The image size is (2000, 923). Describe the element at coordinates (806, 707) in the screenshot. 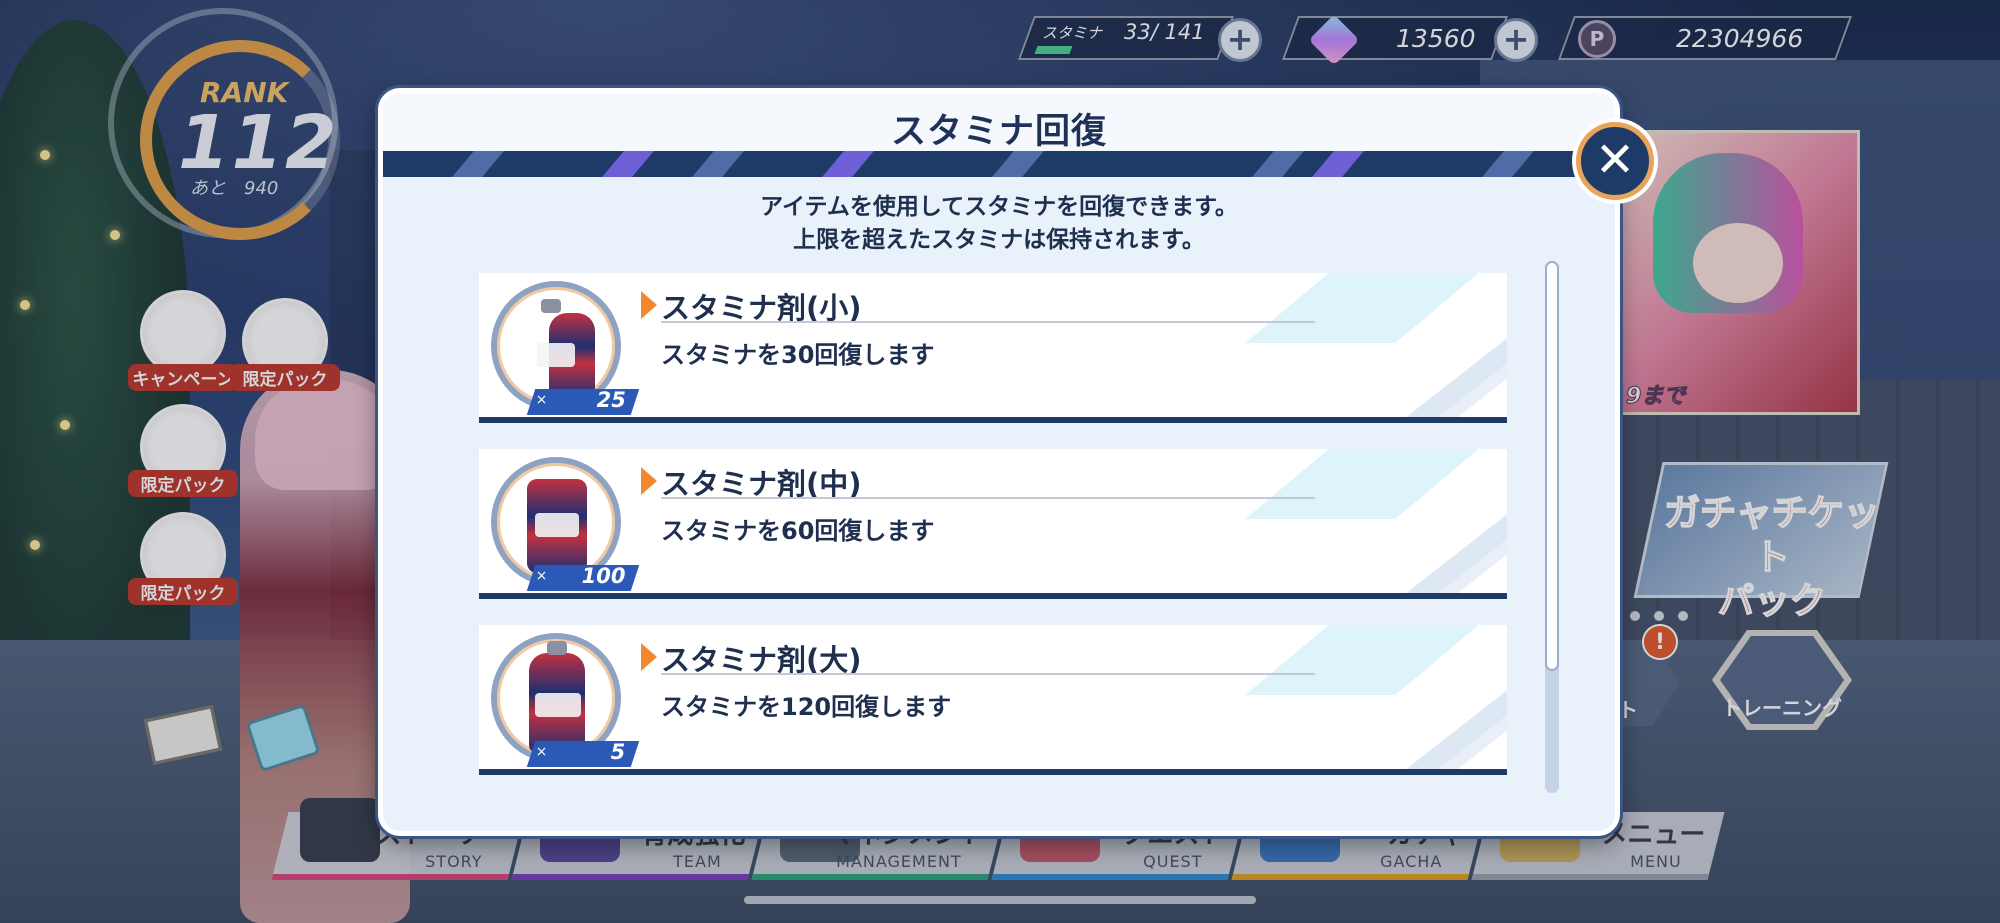

I see `item-description: スタミナを120回復します` at that location.